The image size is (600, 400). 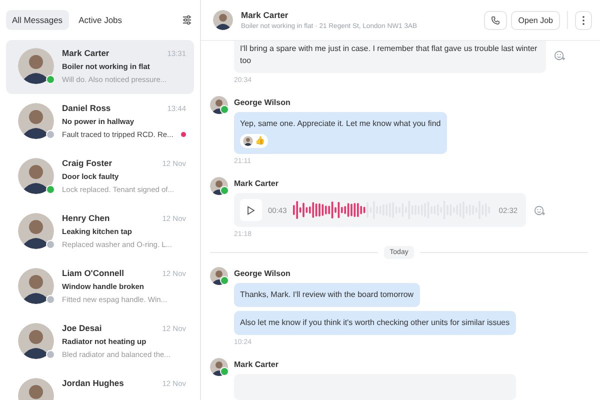 What do you see at coordinates (82, 328) in the screenshot?
I see `contact-name: Joe Desai` at bounding box center [82, 328].